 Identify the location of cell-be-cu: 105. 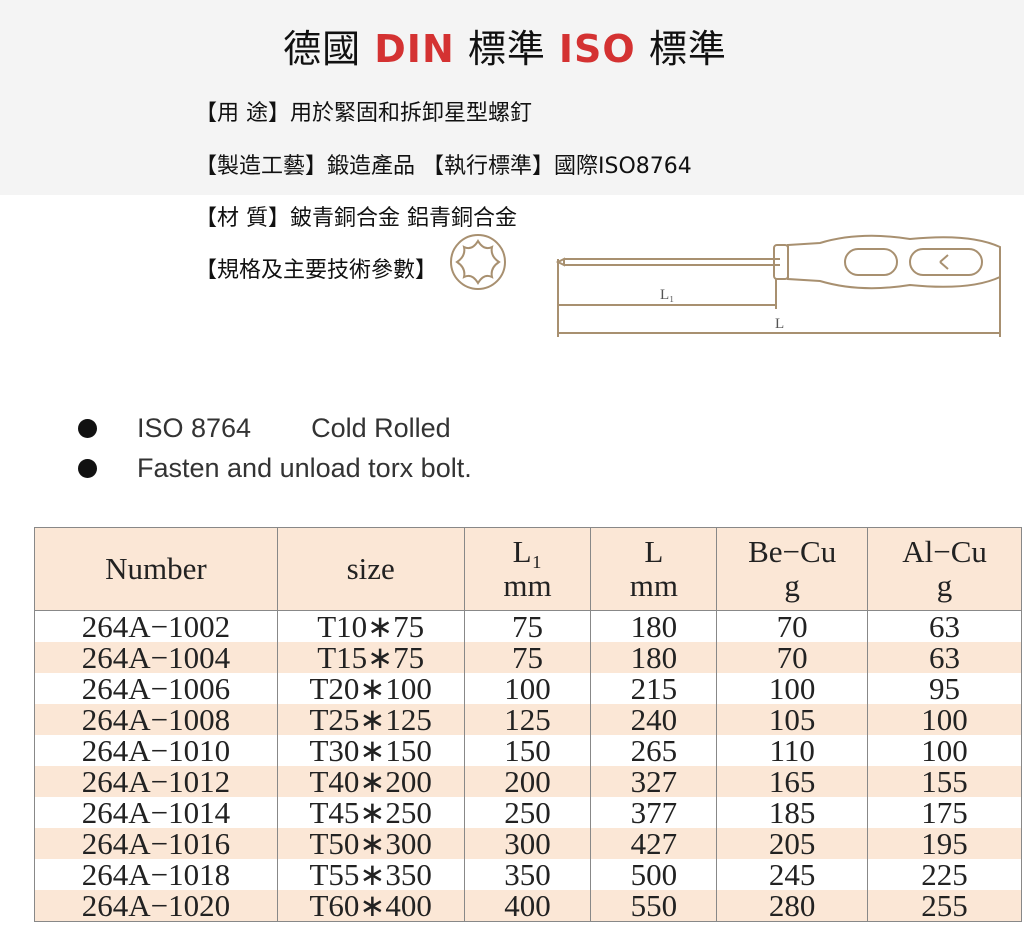
(792, 719).